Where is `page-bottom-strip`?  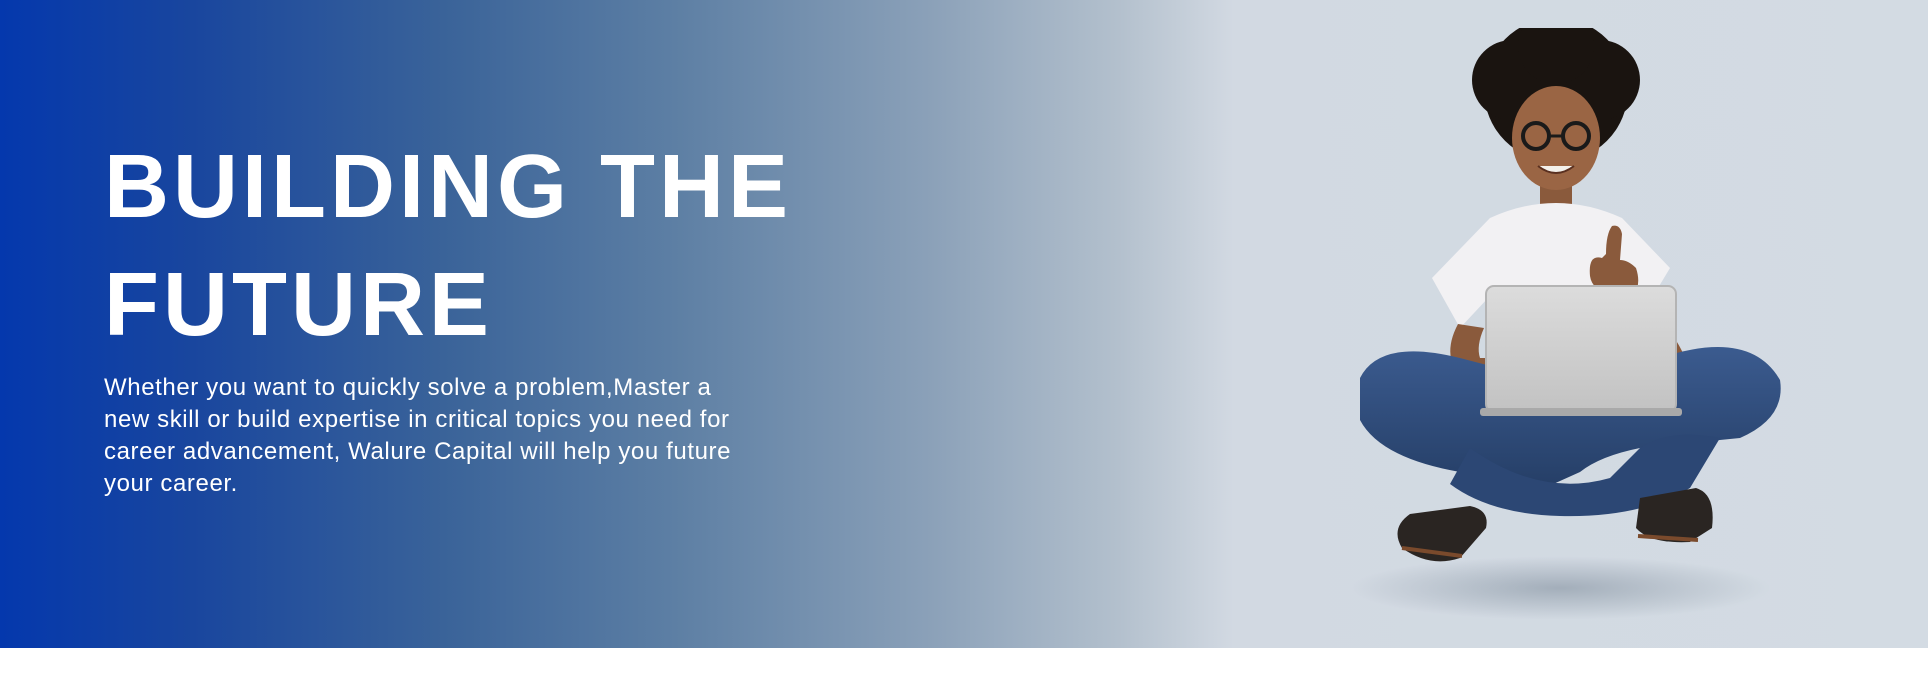 page-bottom-strip is located at coordinates (964, 663).